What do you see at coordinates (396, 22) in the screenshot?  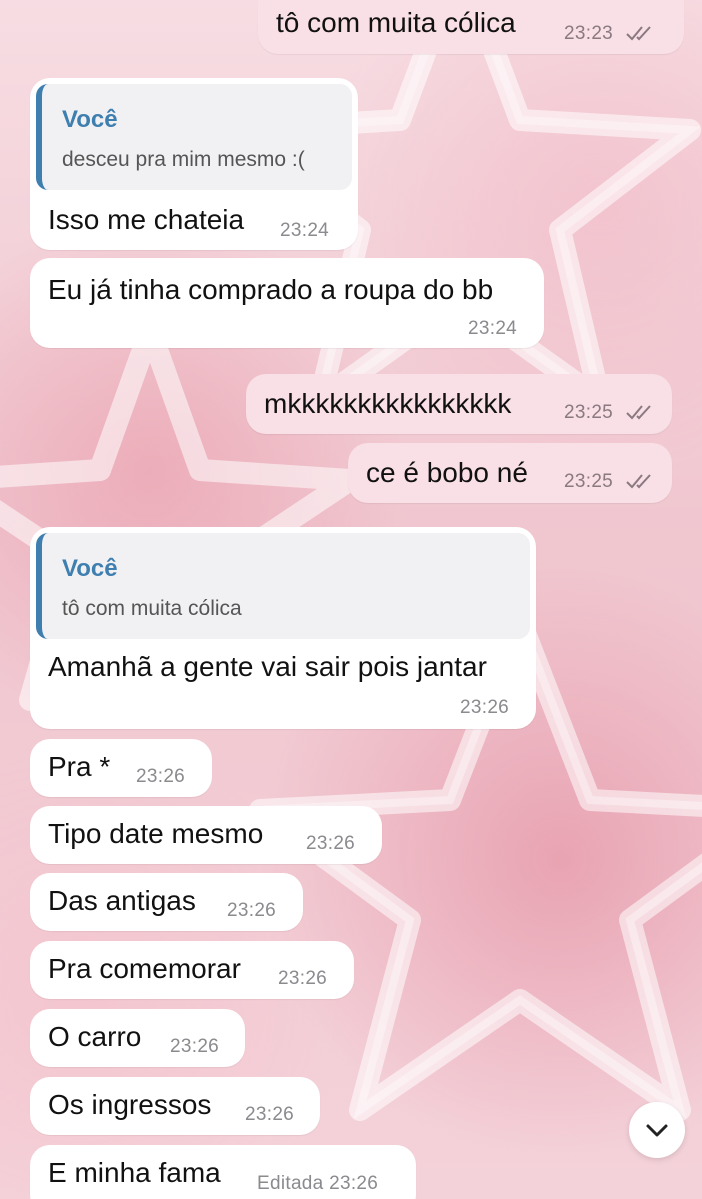 I see `message-text: tô com muita cólica` at bounding box center [396, 22].